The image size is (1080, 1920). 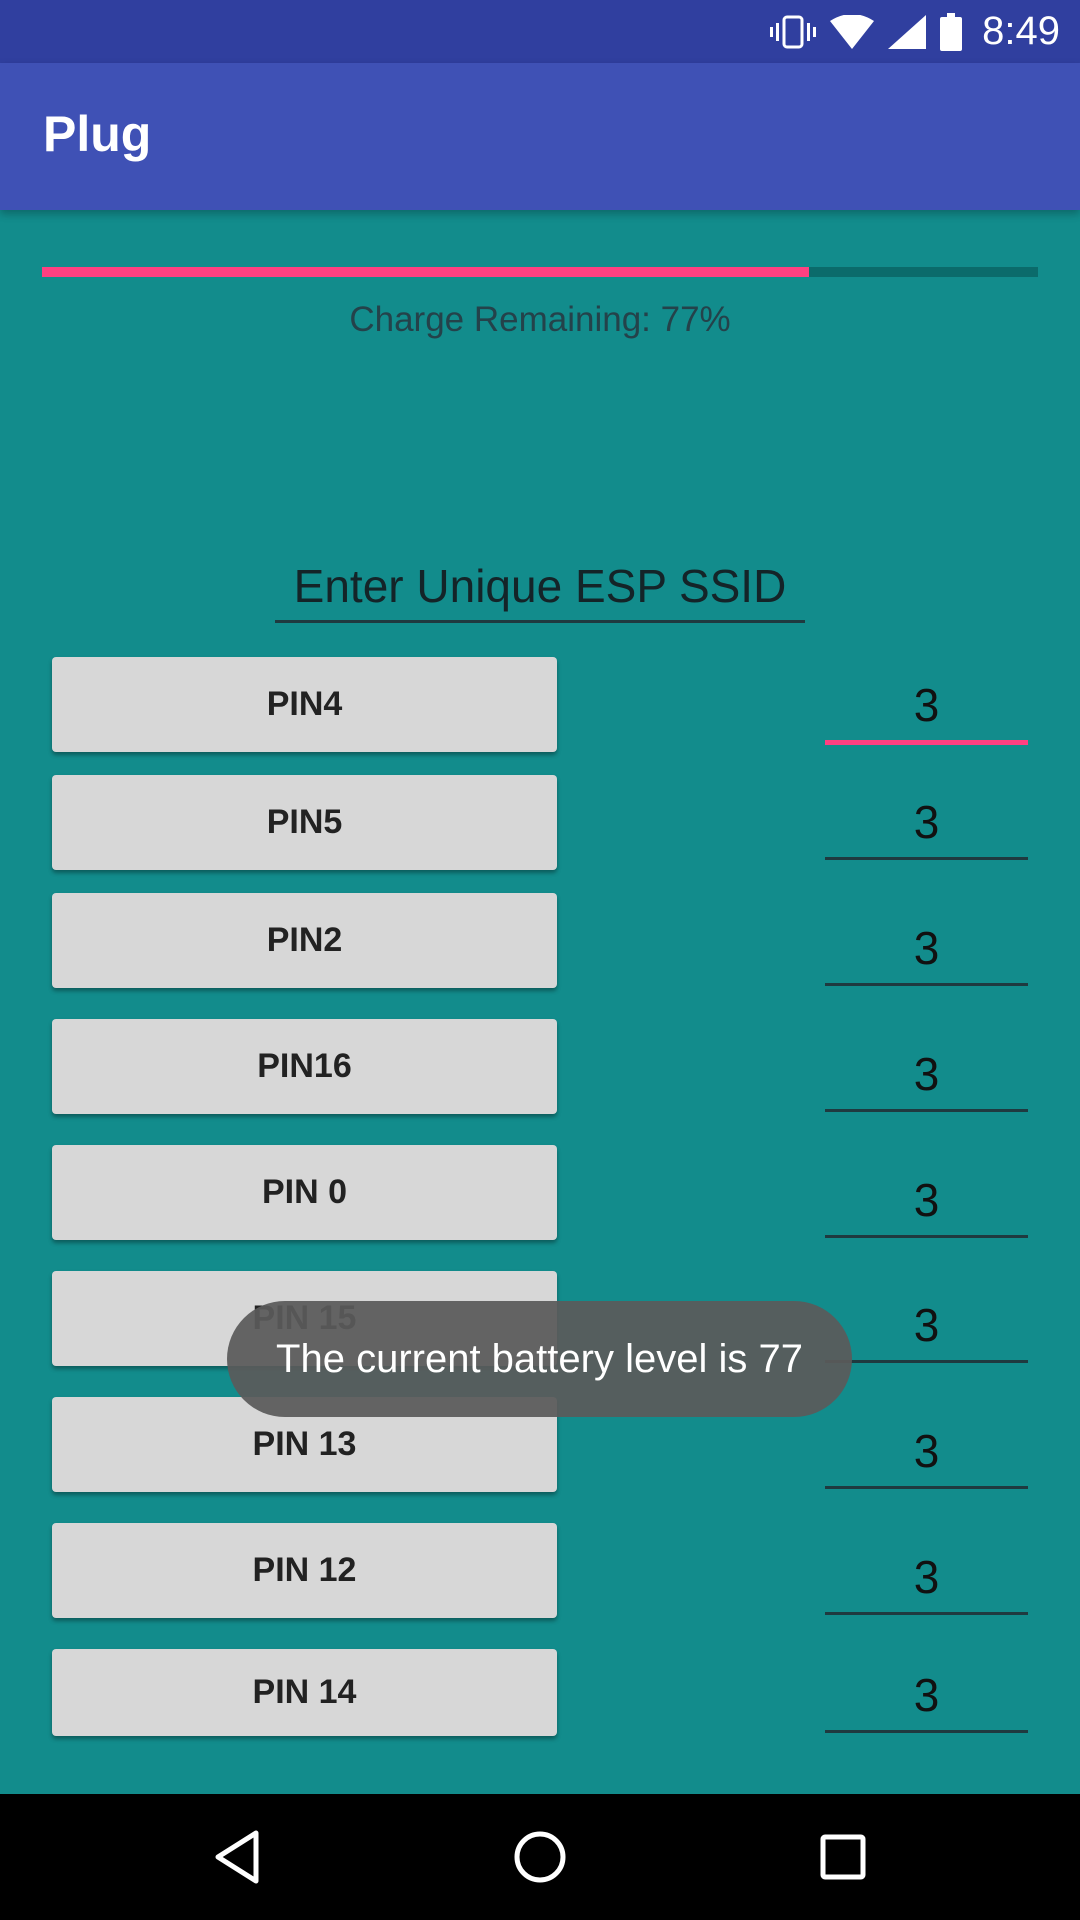 I want to click on toast-message: The current battery level is 77, so click(x=539, y=1359).